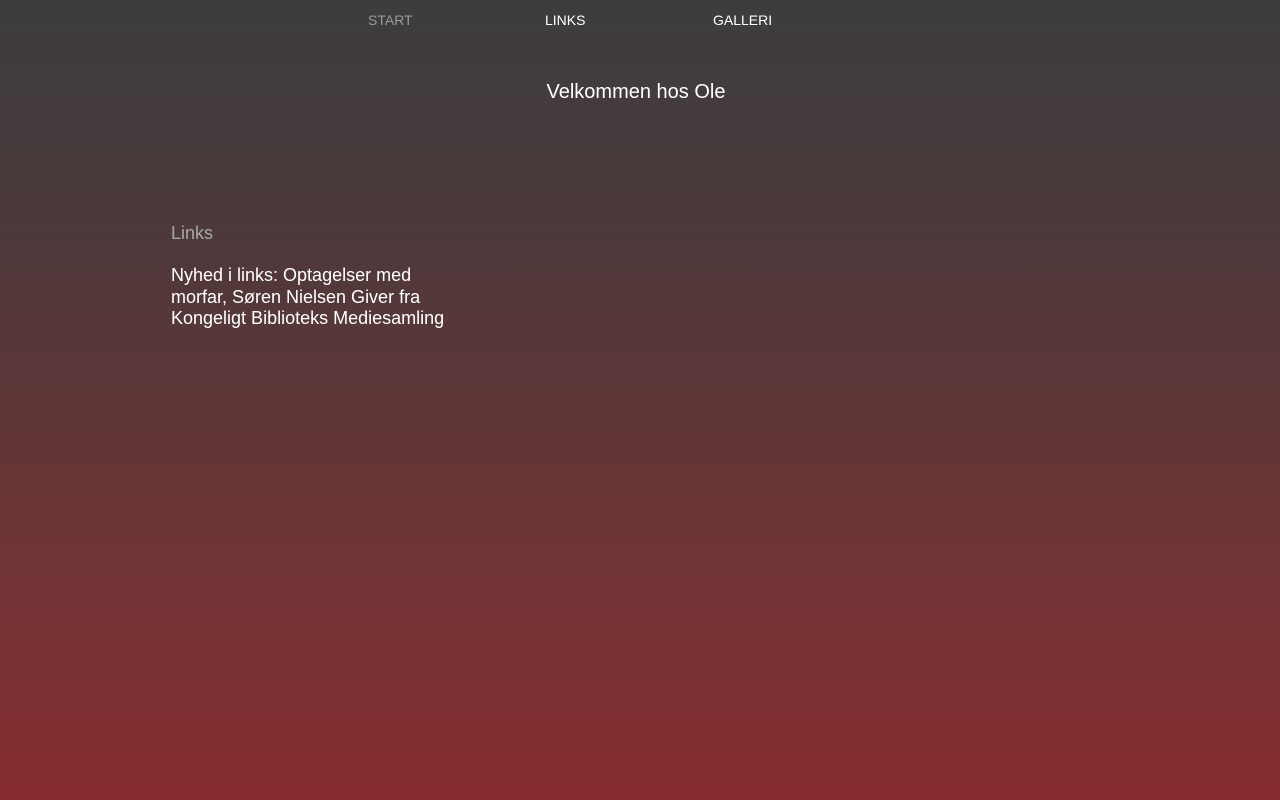  I want to click on nav-item-links: LINKS, so click(565, 20).